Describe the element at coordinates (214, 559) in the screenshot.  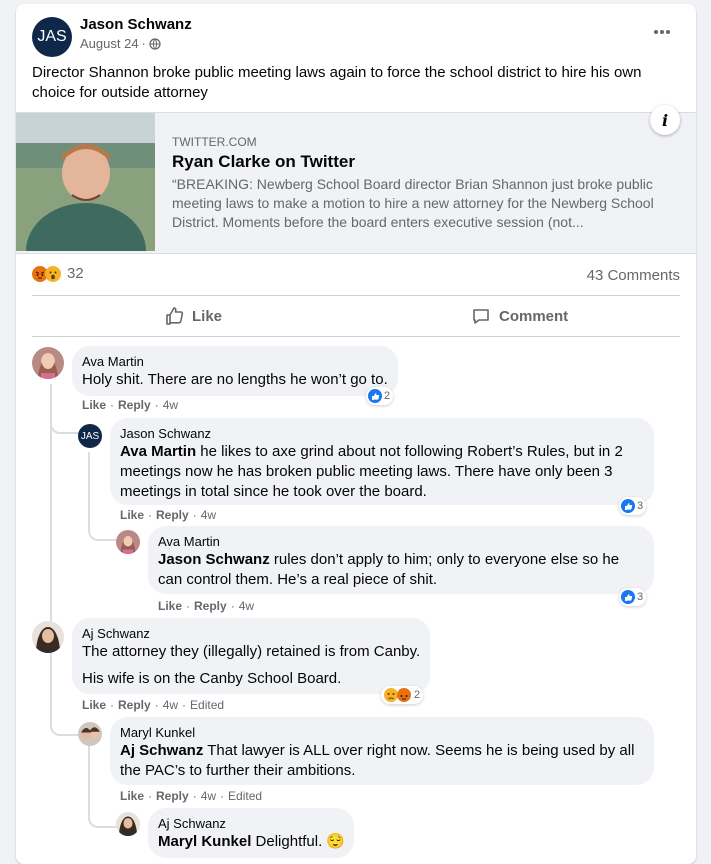
I see `mention: Jason Schwanz` at that location.